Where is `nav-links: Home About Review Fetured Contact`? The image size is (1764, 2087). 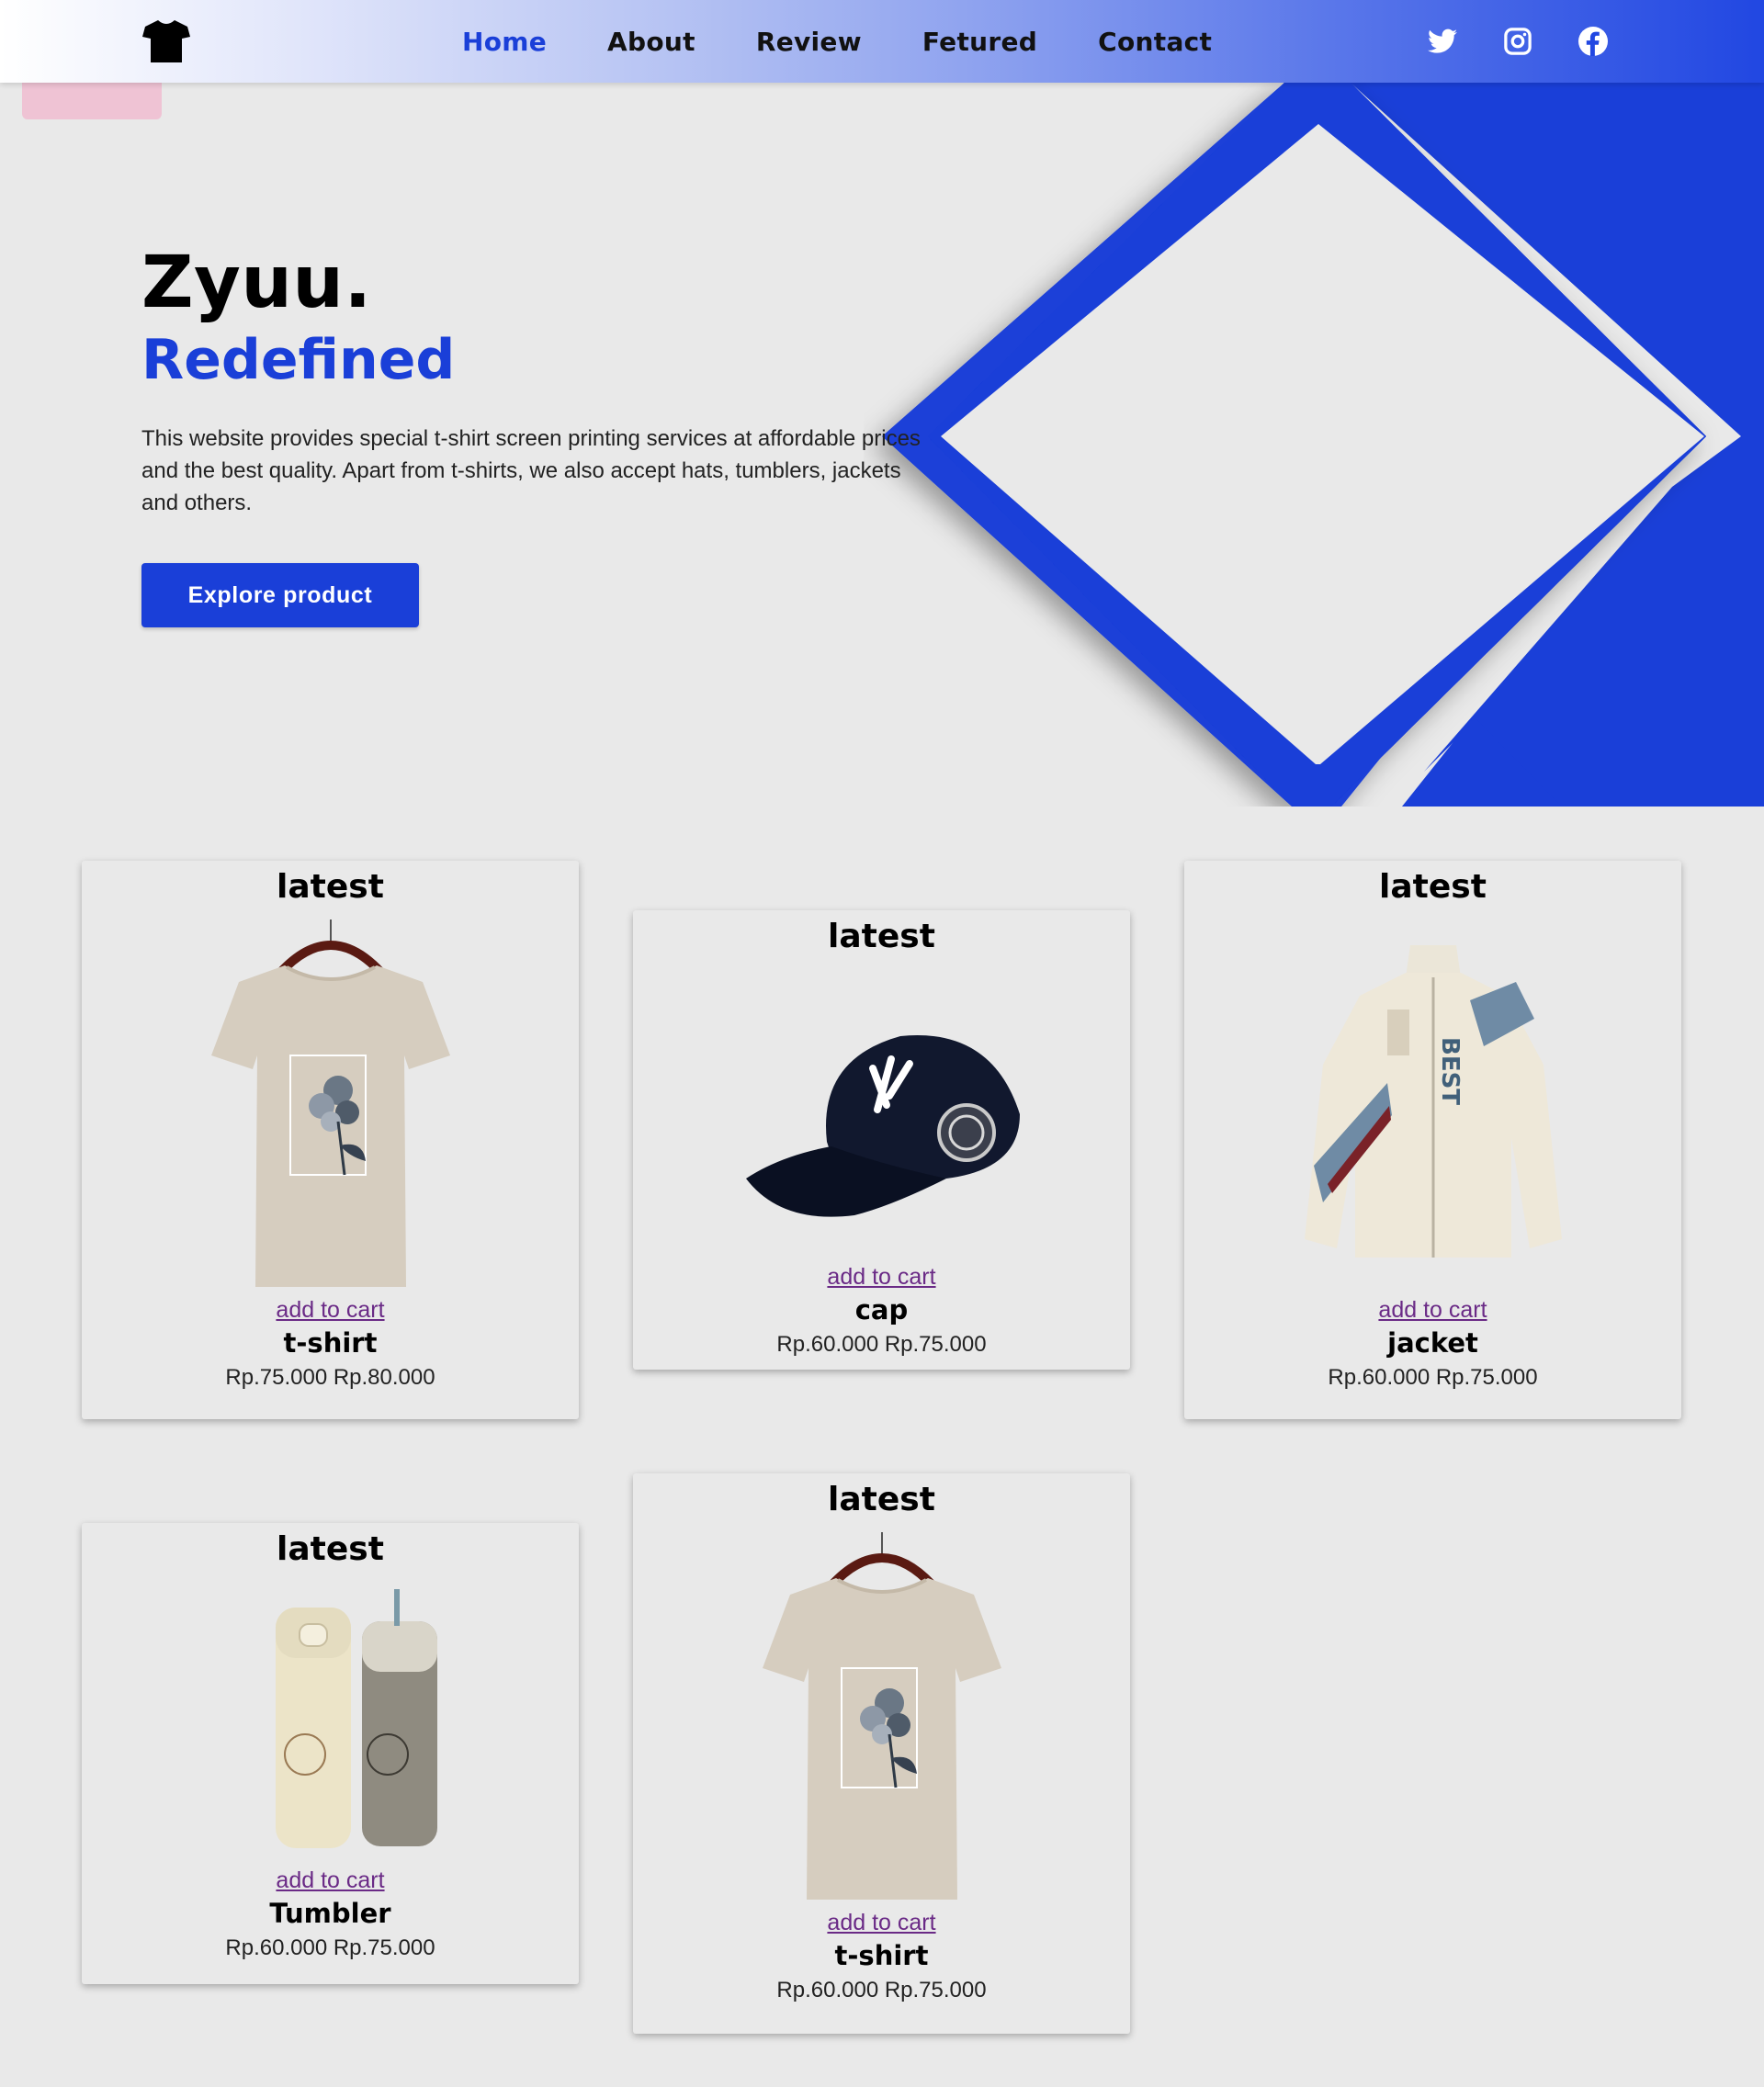 nav-links: Home About Review Fetured Contact is located at coordinates (837, 41).